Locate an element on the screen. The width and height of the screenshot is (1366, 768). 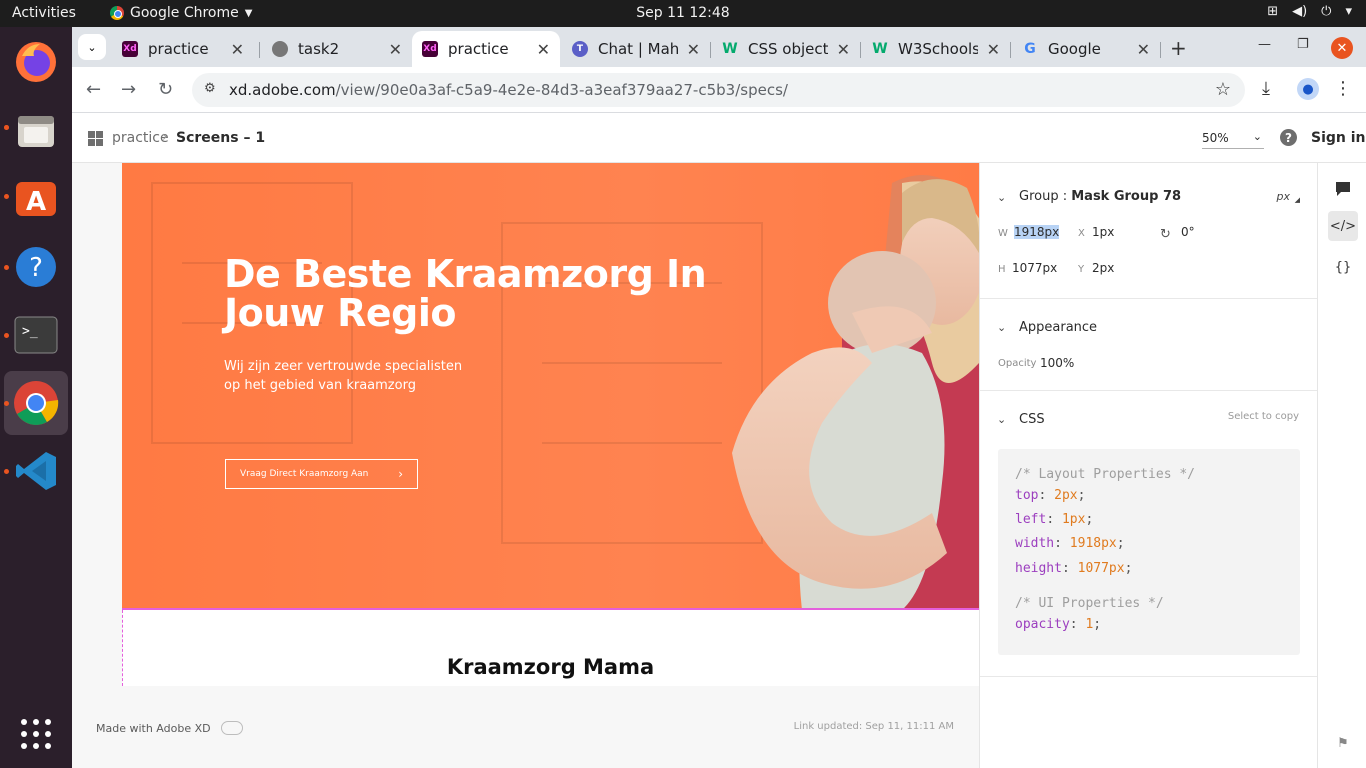
tab-search-button: ⌄ is located at coordinates (92, 47).